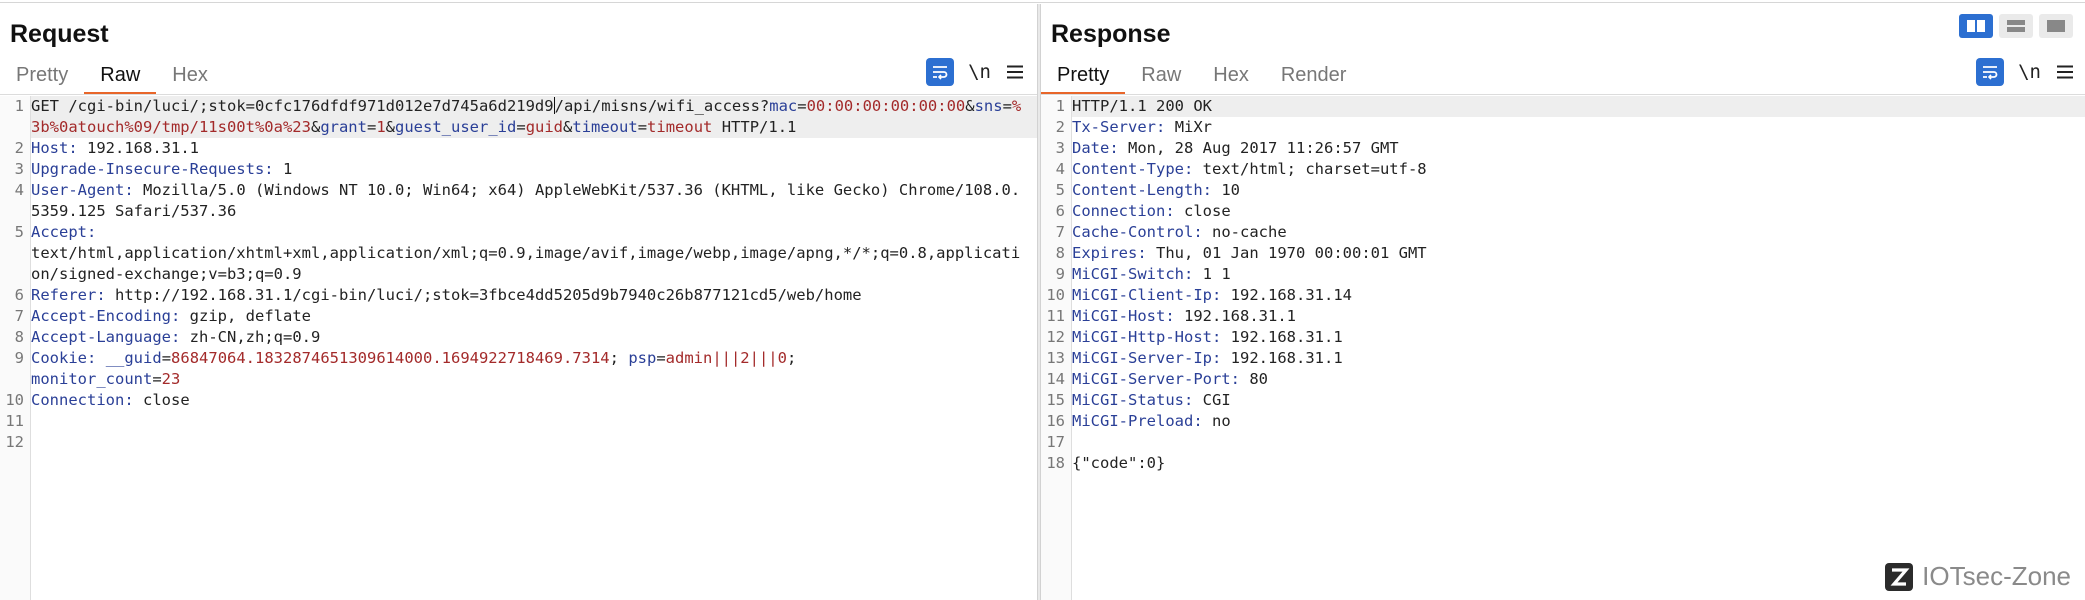 This screenshot has height=600, width=2085. What do you see at coordinates (42, 75) in the screenshot?
I see `request-tab-pretty: Pretty` at bounding box center [42, 75].